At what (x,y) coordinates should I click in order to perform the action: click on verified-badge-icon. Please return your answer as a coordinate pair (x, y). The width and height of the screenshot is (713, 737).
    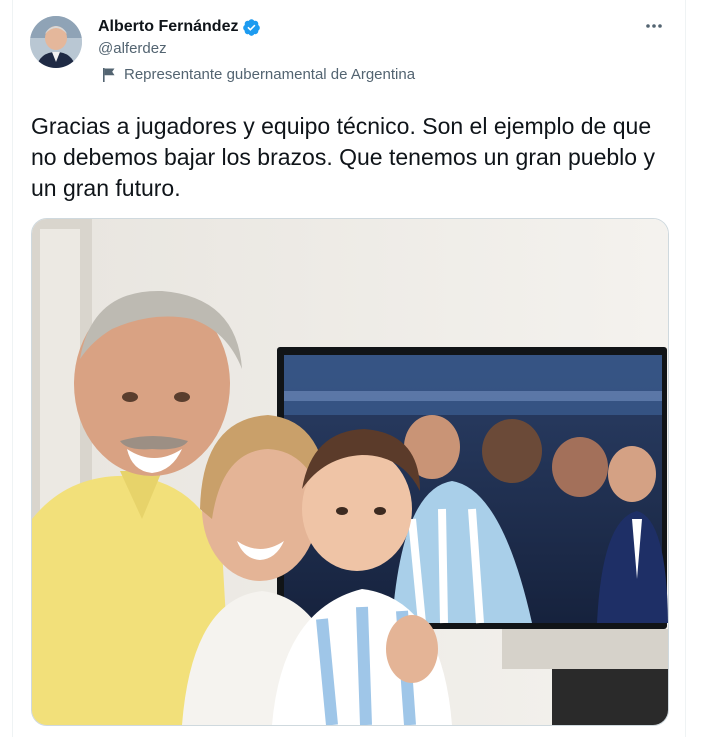
    Looking at the image, I should click on (252, 27).